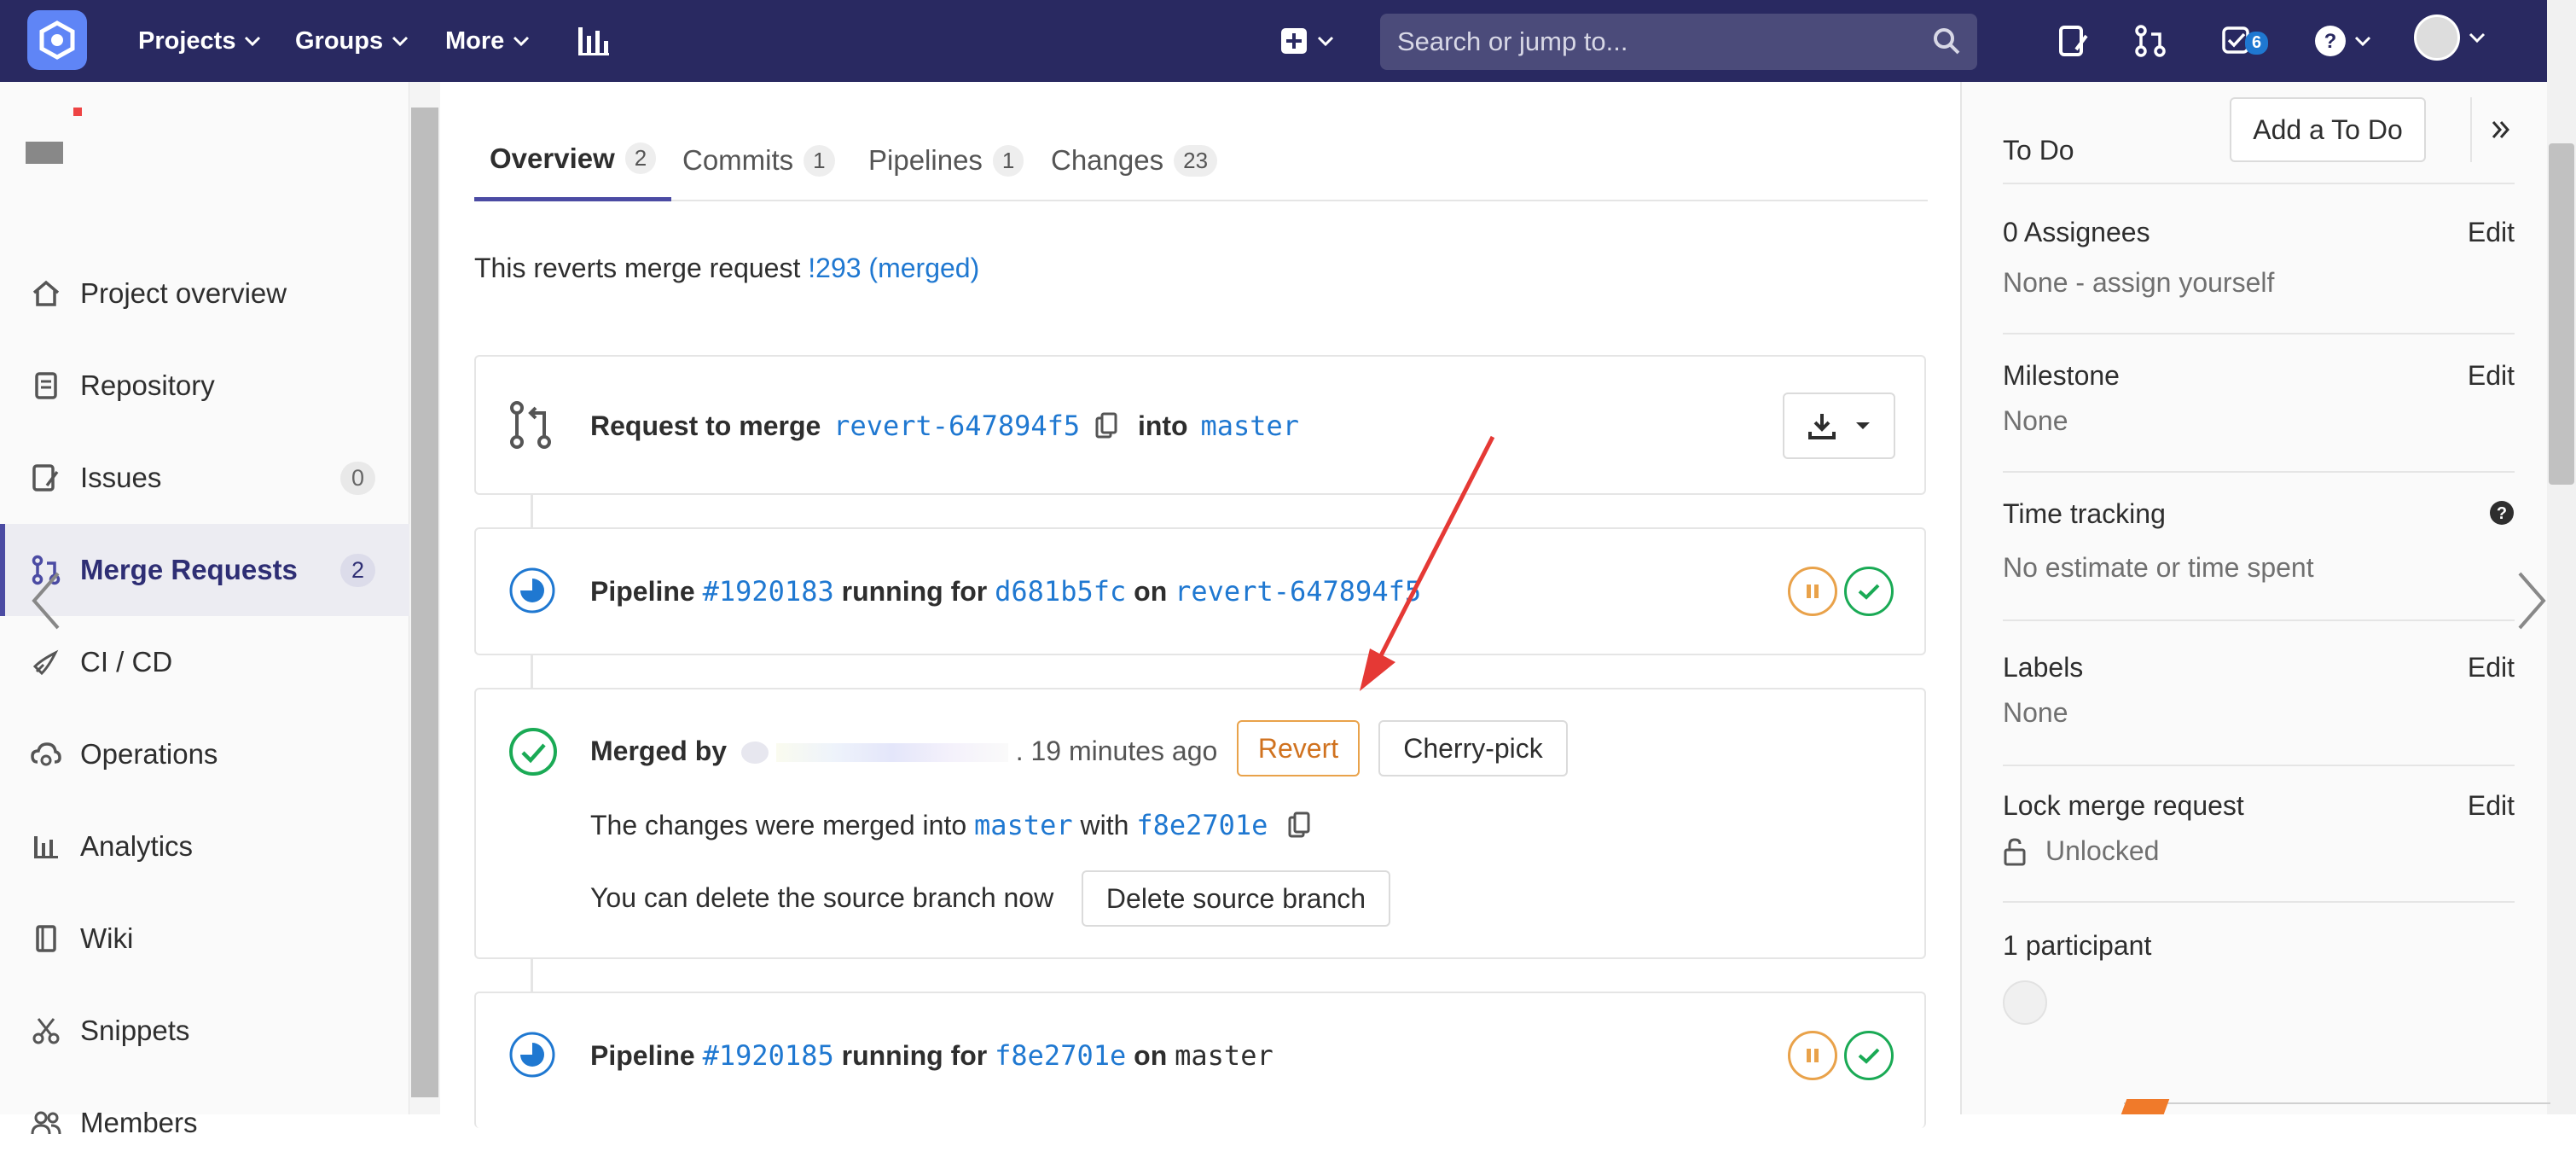  I want to click on issues-icon, so click(46, 477).